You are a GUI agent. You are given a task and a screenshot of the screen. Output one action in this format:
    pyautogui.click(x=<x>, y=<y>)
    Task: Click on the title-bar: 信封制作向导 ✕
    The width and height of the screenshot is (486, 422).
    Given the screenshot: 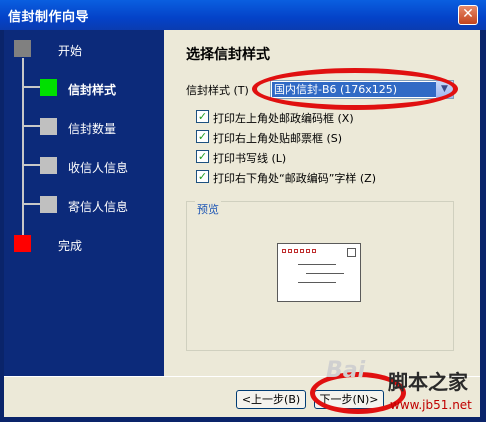 What is the action you would take?
    pyautogui.click(x=243, y=15)
    